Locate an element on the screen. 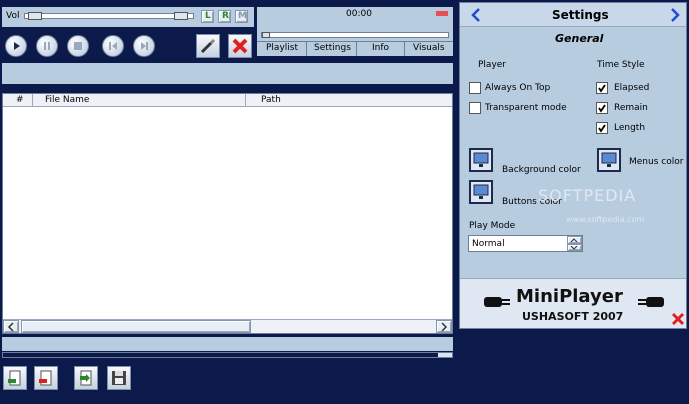  horizontal-scrollbar is located at coordinates (227, 326).